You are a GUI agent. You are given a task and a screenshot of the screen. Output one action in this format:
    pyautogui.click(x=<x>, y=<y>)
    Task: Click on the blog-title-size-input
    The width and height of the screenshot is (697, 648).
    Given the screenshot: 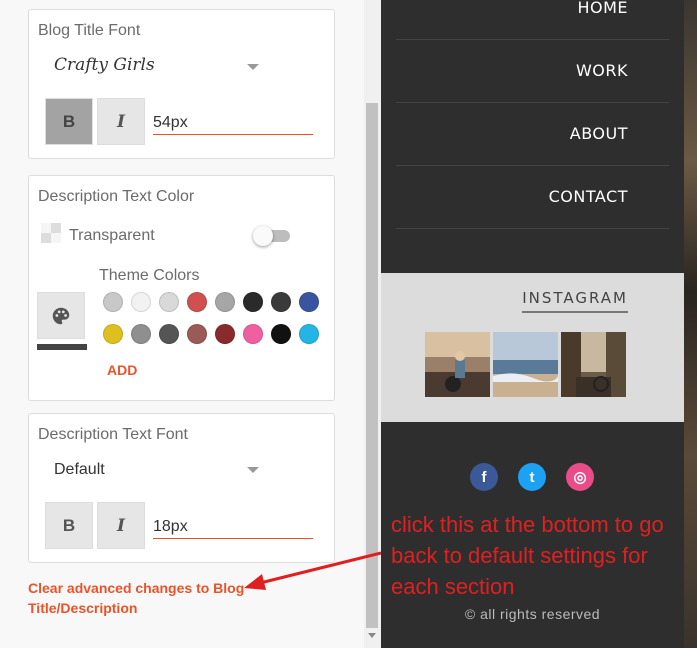 What is the action you would take?
    pyautogui.click(x=233, y=124)
    